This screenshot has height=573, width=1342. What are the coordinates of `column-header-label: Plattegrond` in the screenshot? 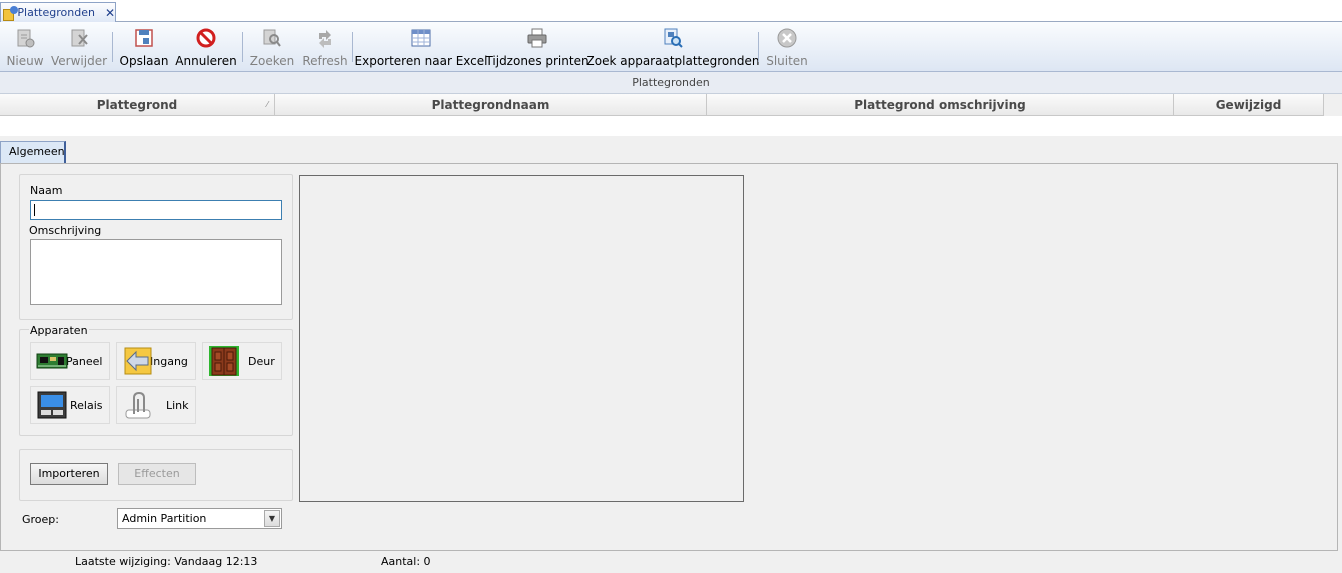 It's located at (137, 105).